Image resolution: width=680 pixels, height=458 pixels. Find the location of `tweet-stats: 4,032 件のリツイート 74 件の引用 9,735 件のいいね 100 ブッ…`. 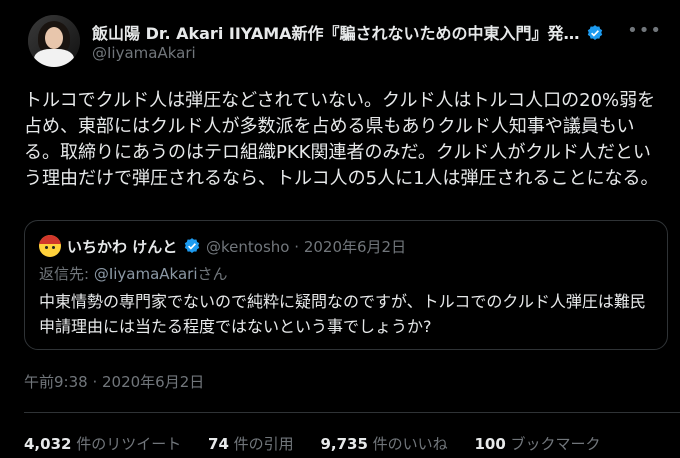

tweet-stats: 4,032 件のリツイート 74 件の引用 9,735 件のいいね 100 ブッ… is located at coordinates (323, 443).